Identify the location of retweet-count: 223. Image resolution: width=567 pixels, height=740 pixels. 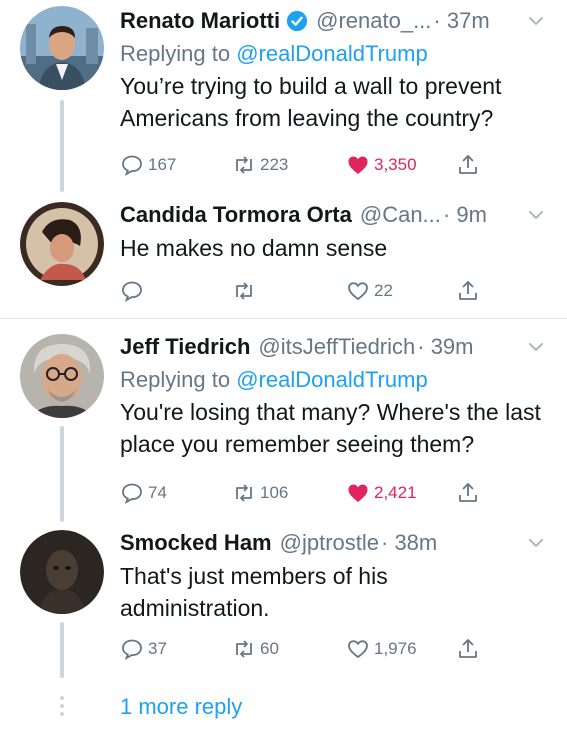
(274, 164).